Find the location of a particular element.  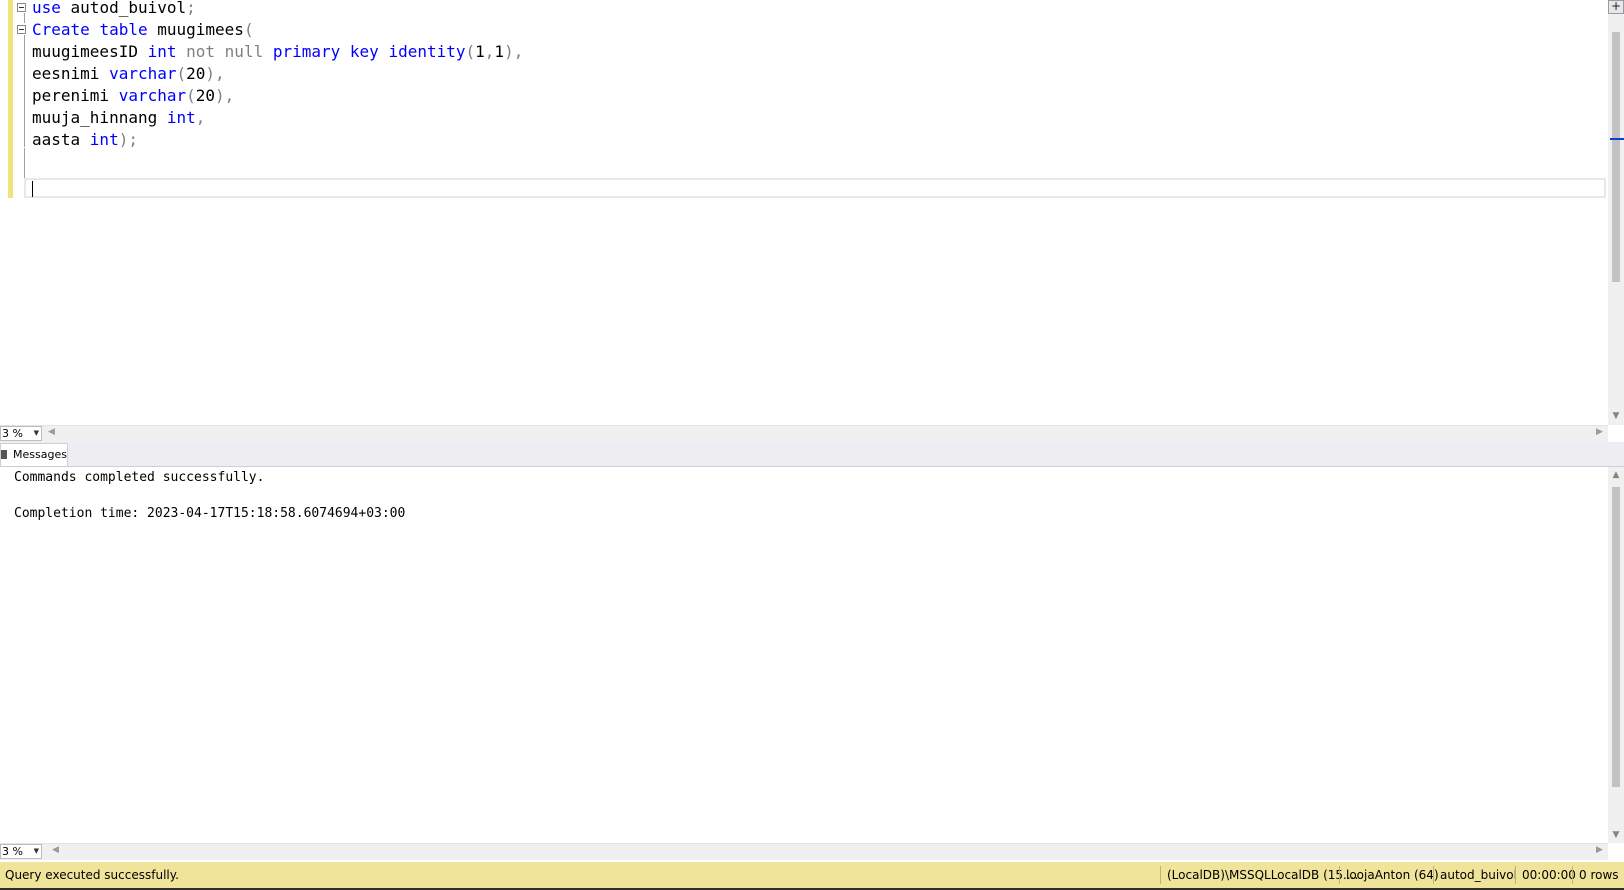

sql-punctuation: ; is located at coordinates (191, 8).